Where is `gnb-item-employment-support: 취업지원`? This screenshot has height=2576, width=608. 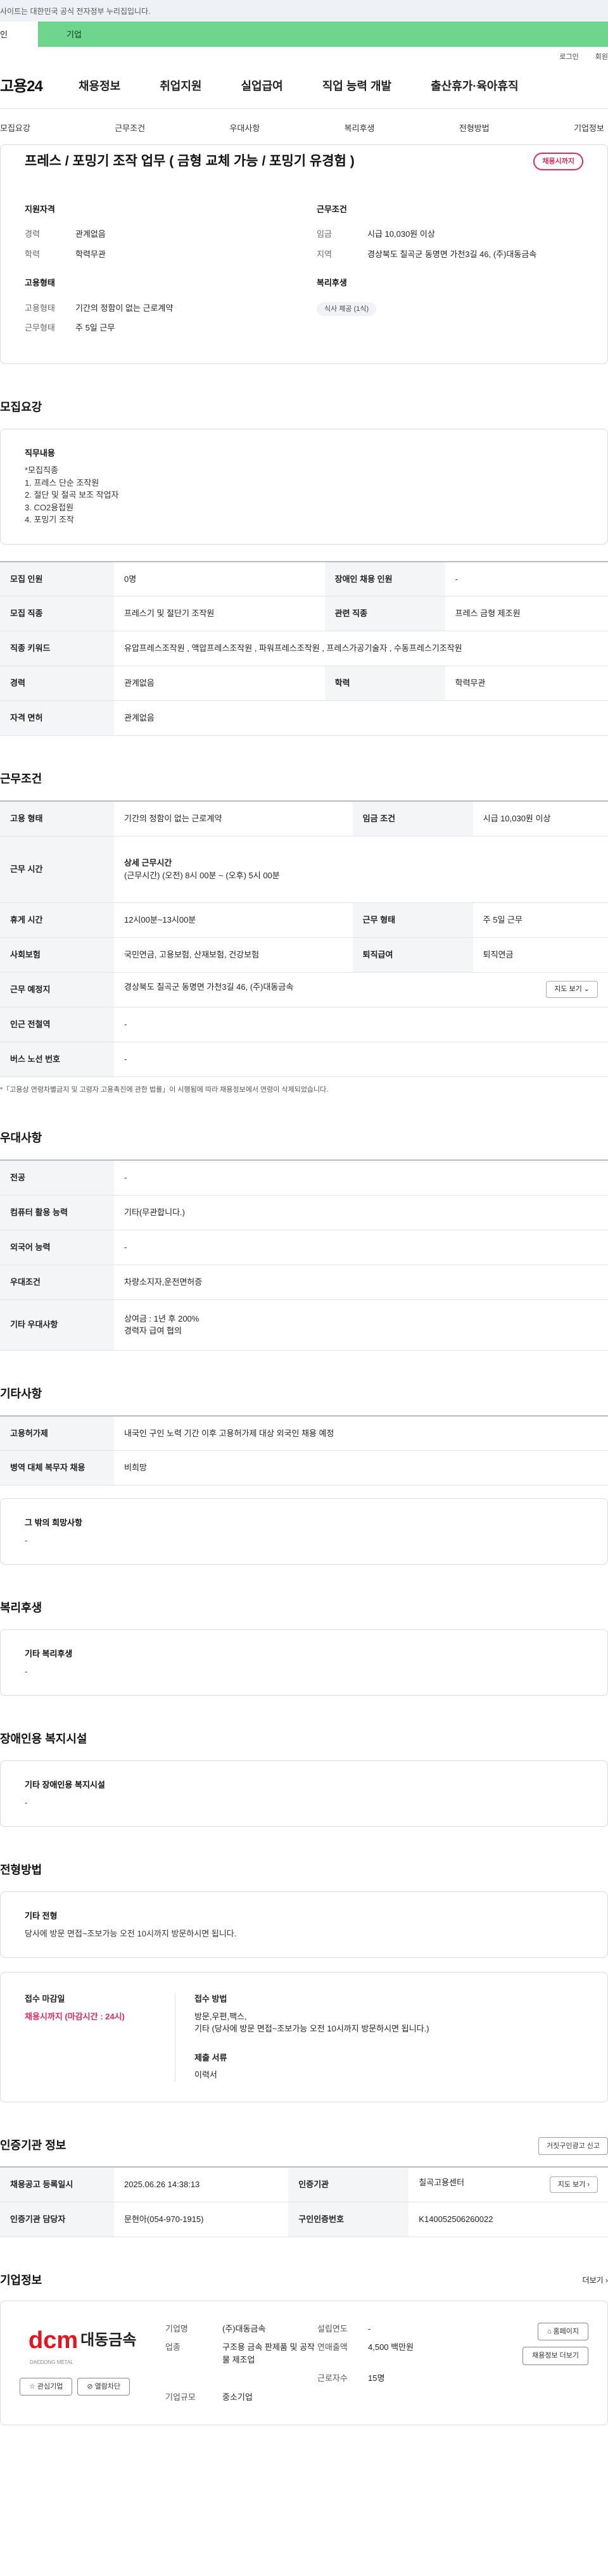 gnb-item-employment-support: 취업지원 is located at coordinates (180, 86).